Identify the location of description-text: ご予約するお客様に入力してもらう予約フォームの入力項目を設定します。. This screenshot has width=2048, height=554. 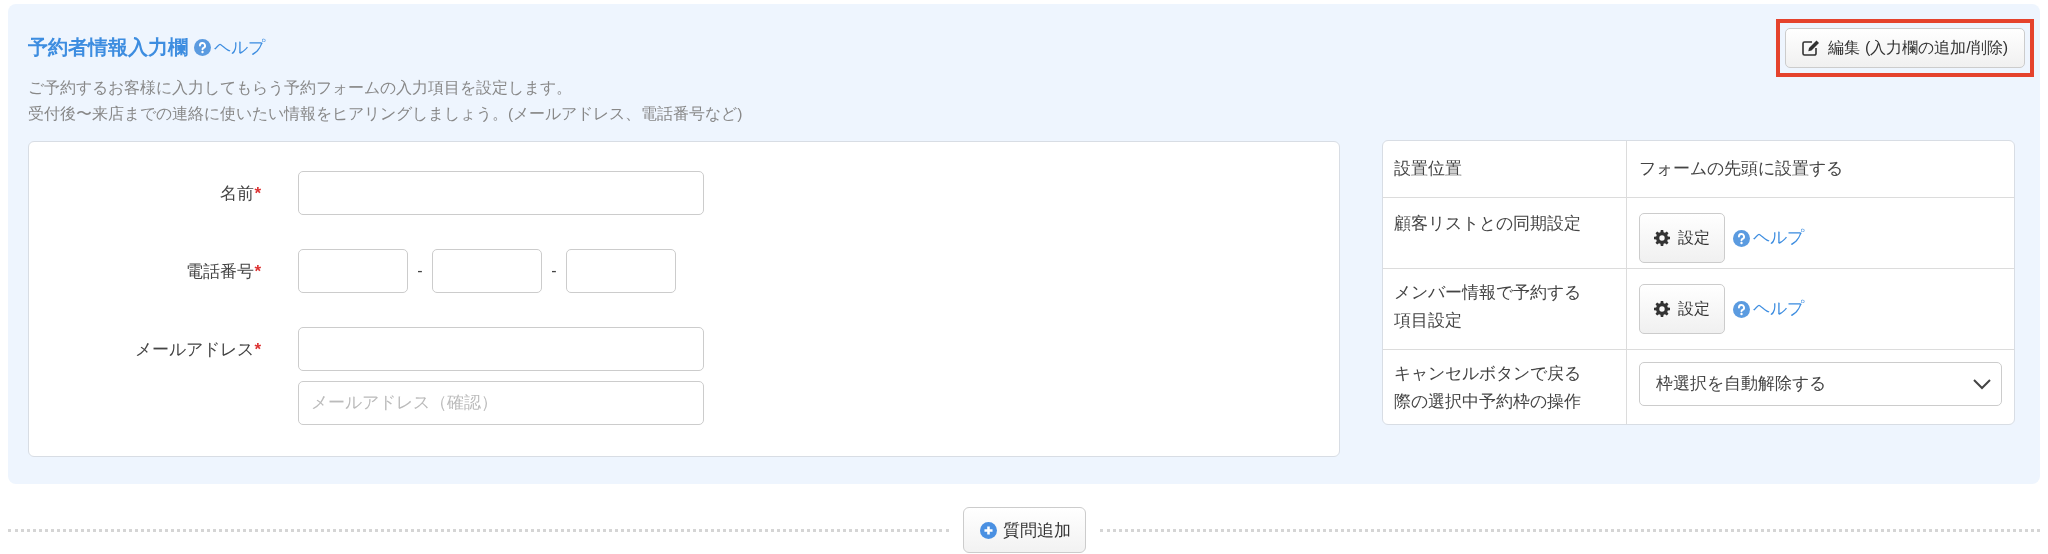
(300, 88).